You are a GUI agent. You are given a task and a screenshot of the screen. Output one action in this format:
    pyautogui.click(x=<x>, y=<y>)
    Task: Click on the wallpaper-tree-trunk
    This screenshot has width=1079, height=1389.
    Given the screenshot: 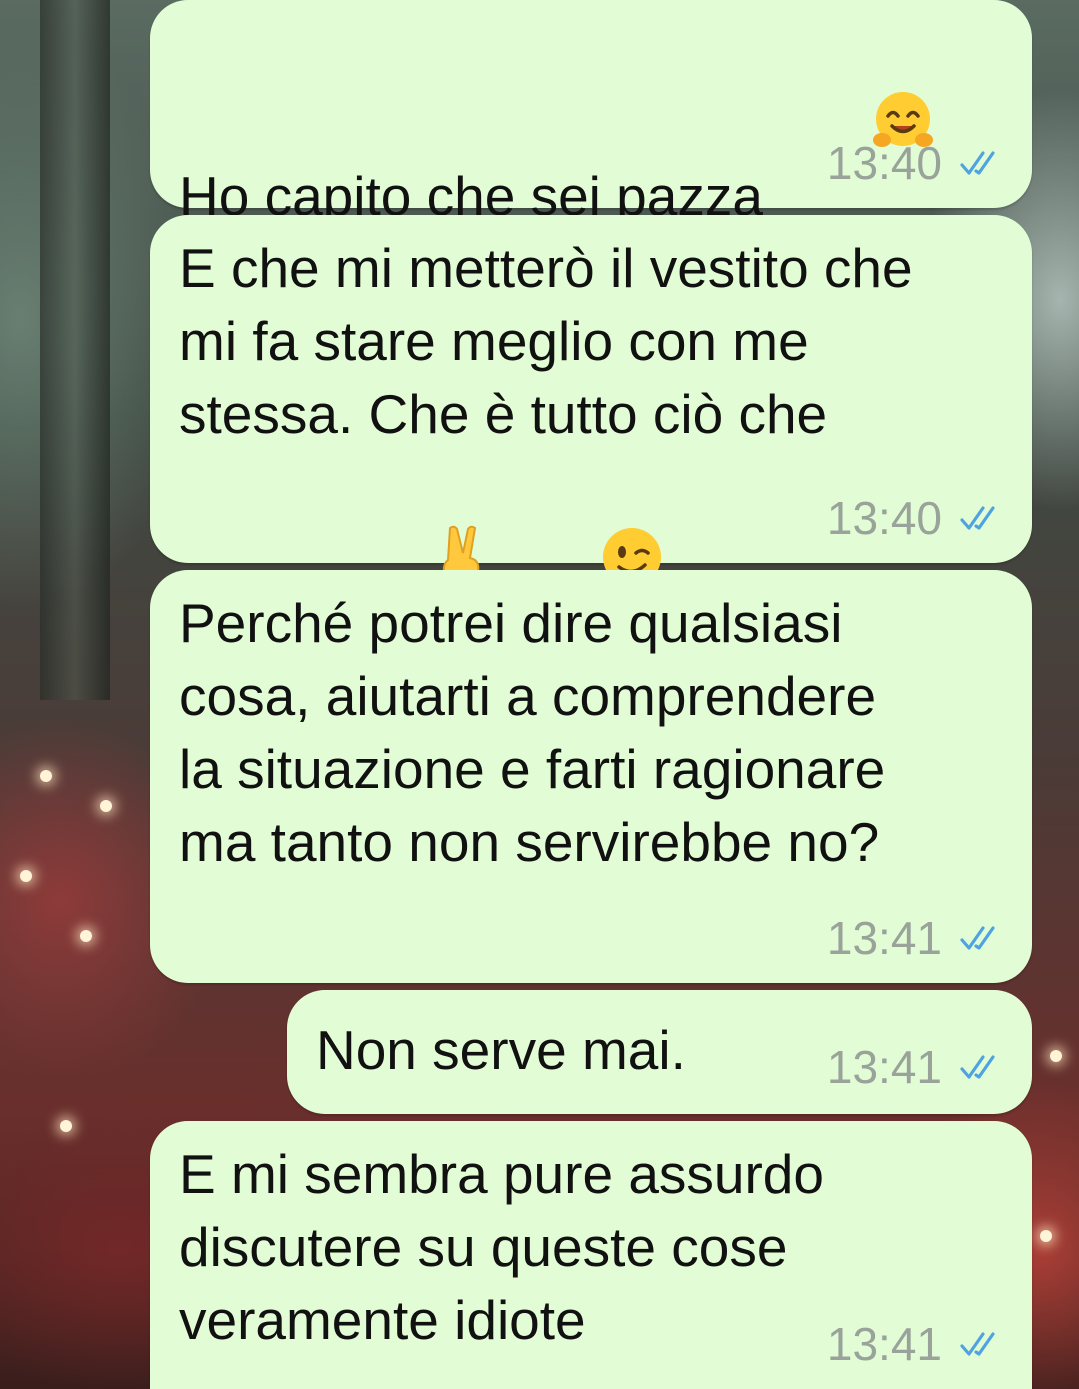 What is the action you would take?
    pyautogui.click(x=75, y=350)
    